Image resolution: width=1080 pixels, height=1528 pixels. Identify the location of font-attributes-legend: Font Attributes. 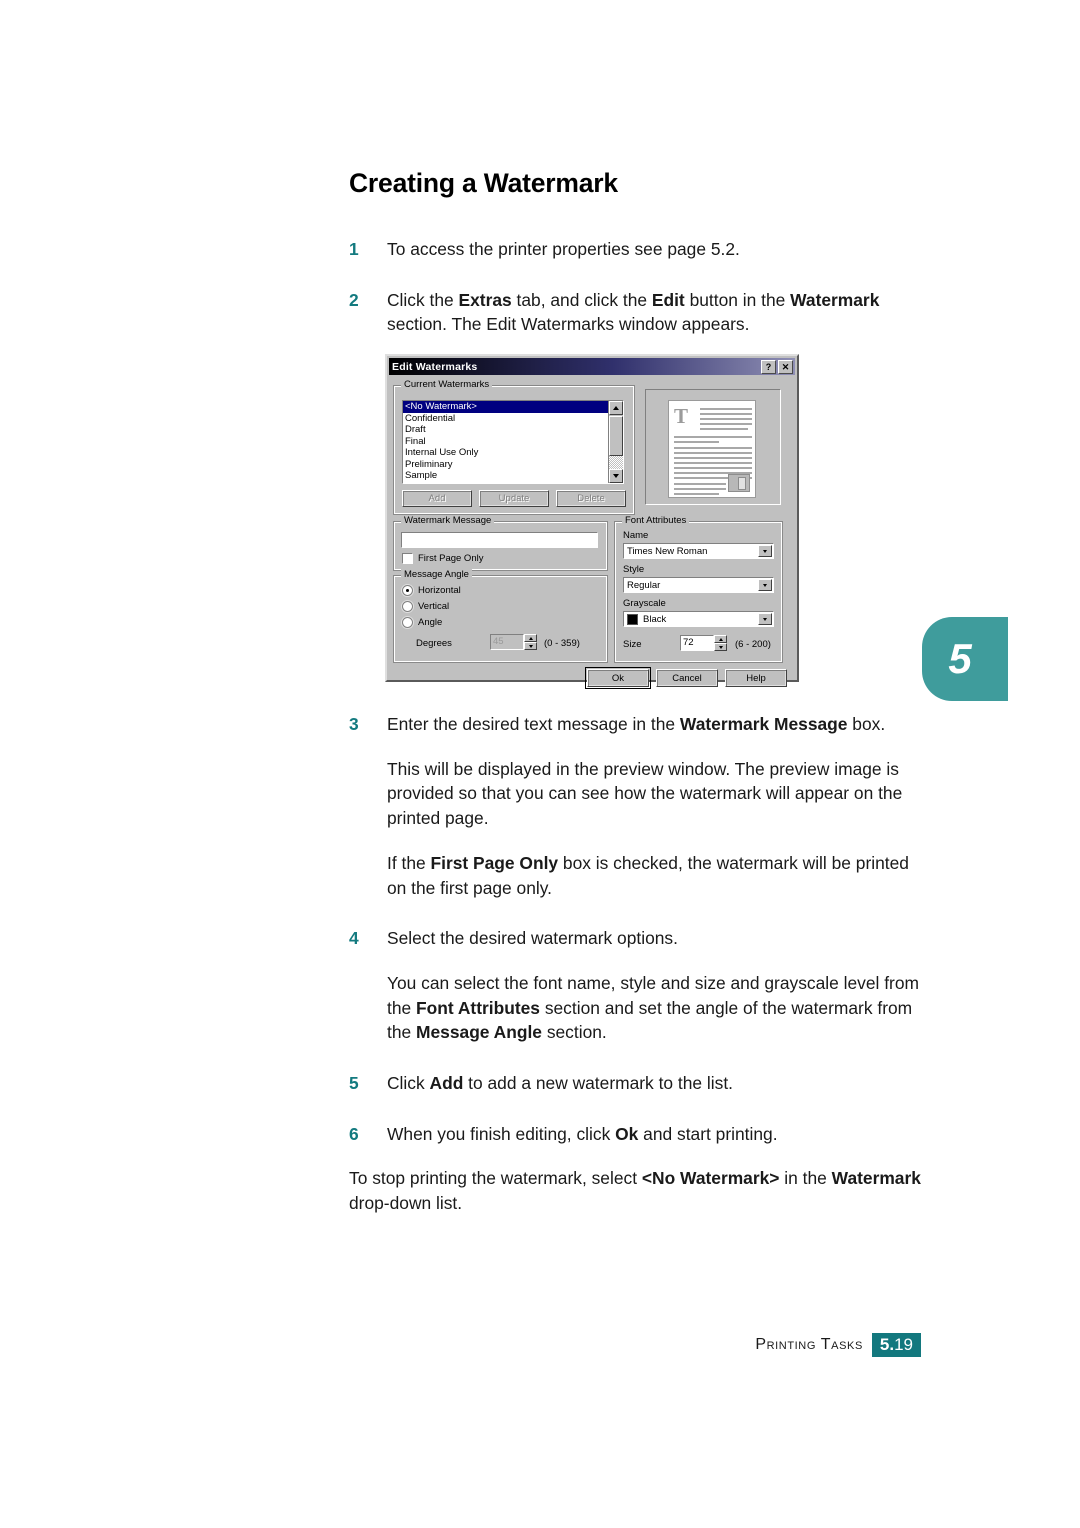
(656, 520).